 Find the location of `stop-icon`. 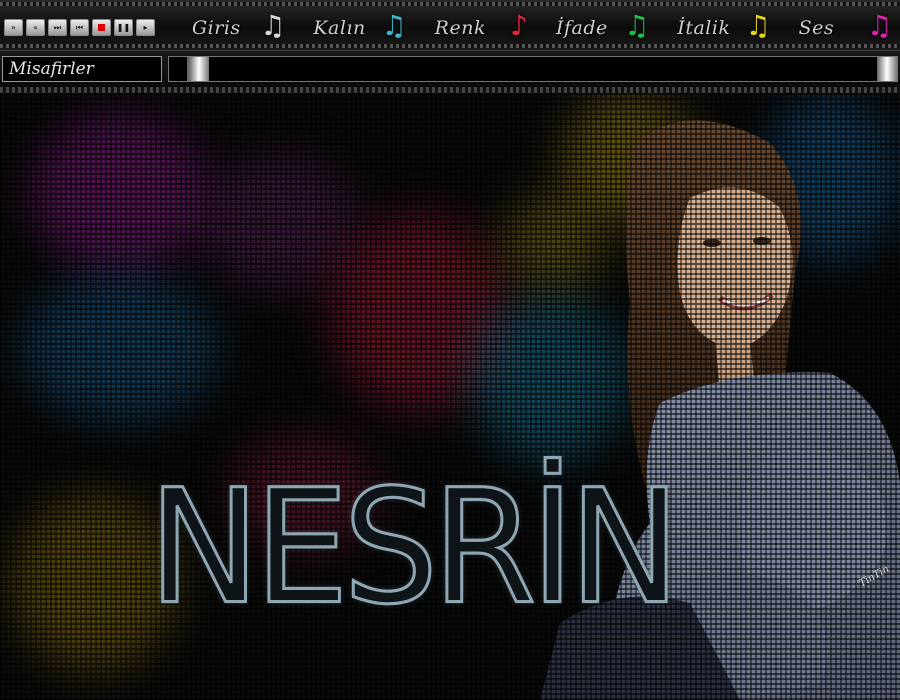

stop-icon is located at coordinates (101, 27).